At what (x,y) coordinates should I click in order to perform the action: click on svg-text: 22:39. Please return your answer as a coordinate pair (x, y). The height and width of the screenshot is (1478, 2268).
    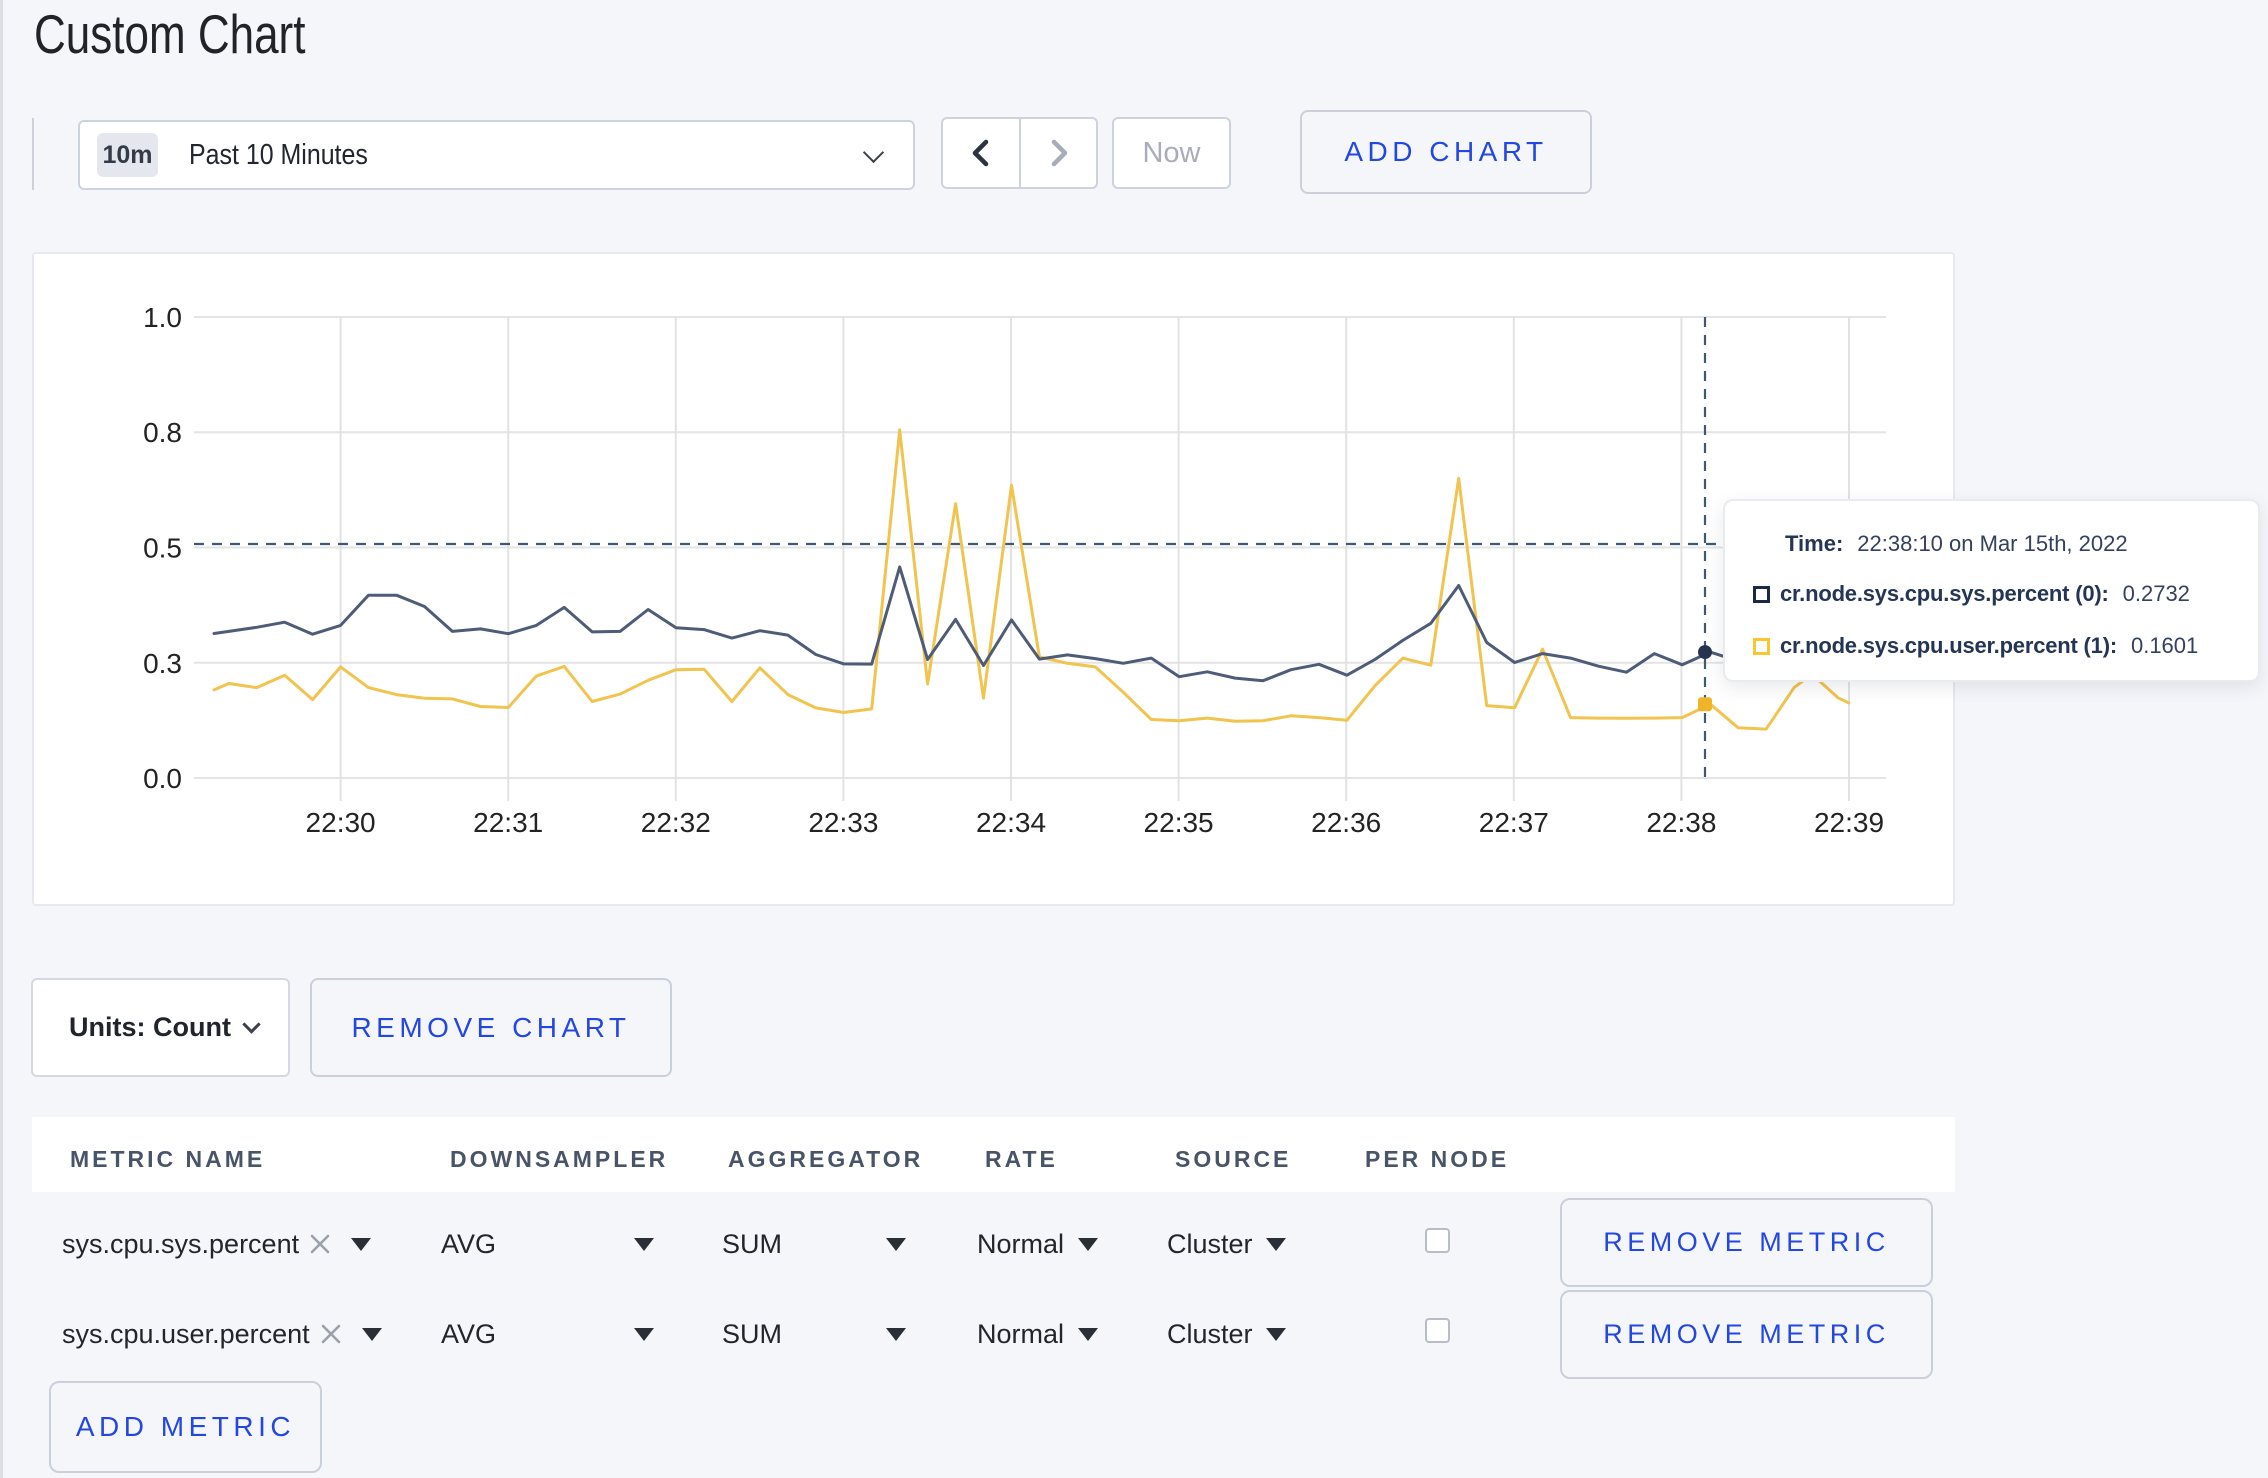
    Looking at the image, I should click on (1849, 822).